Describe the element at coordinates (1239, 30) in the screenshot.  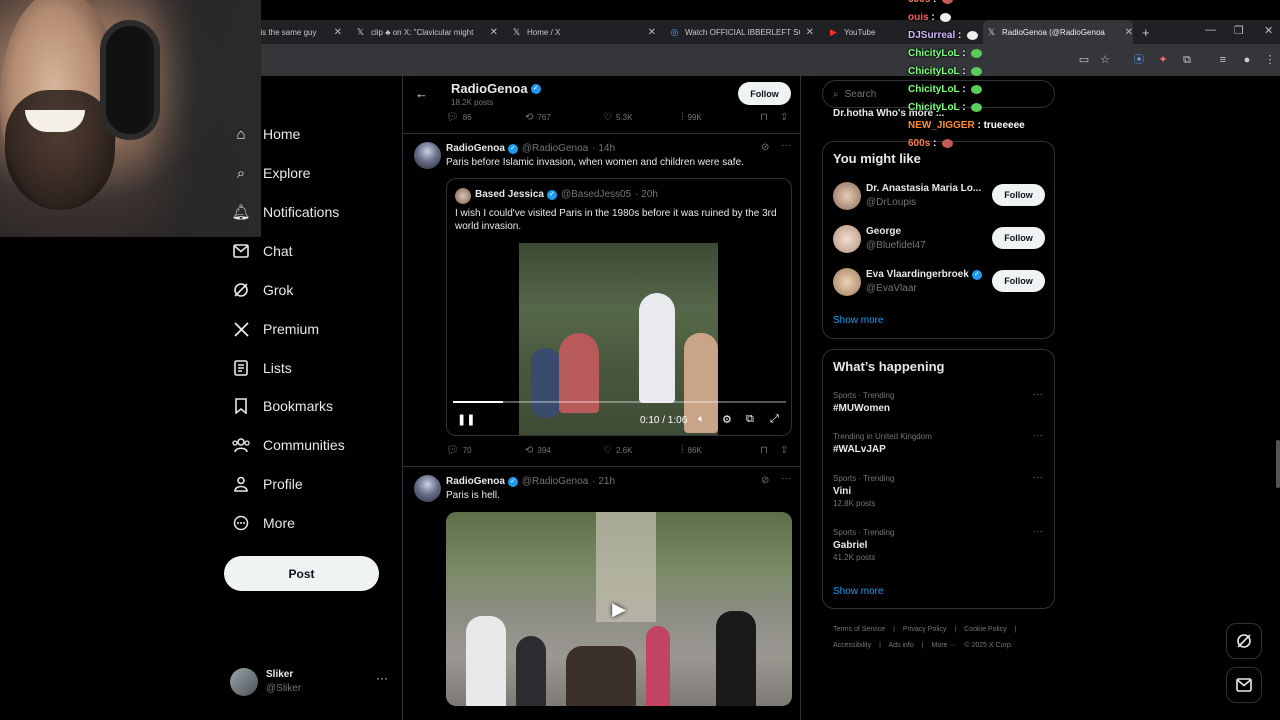
I see `restore-icon: ❐` at that location.